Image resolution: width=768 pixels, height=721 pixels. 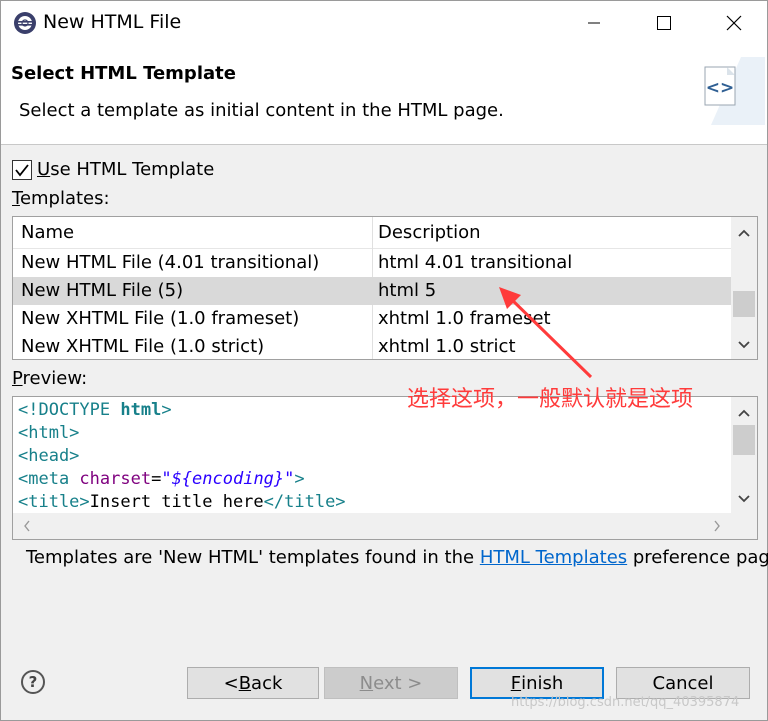 I want to click on use-template-checkbox, so click(x=22, y=169).